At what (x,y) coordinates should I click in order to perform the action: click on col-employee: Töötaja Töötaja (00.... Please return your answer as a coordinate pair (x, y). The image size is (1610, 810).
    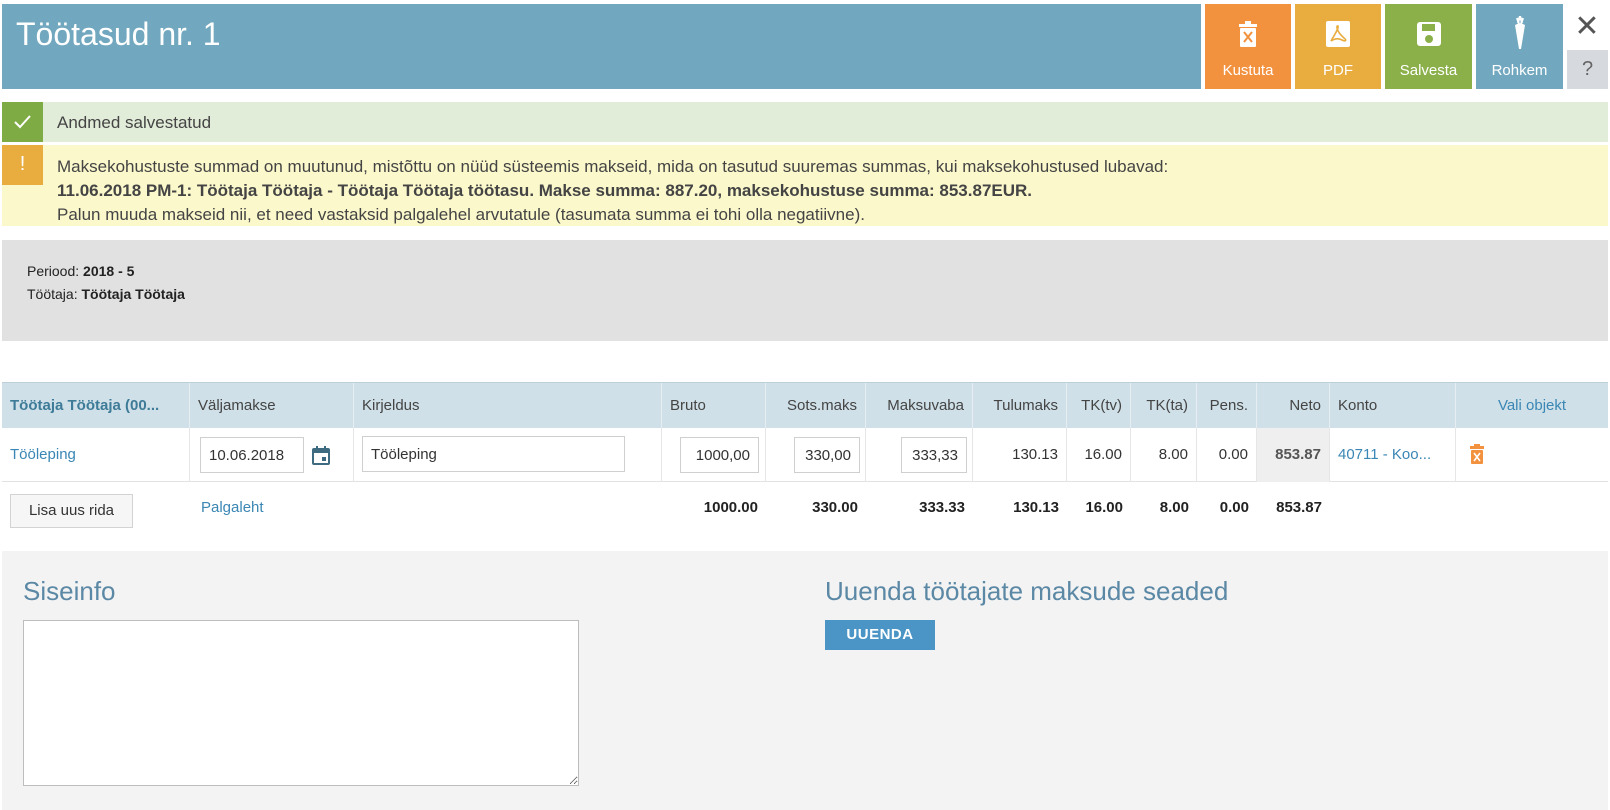
    Looking at the image, I should click on (96, 406).